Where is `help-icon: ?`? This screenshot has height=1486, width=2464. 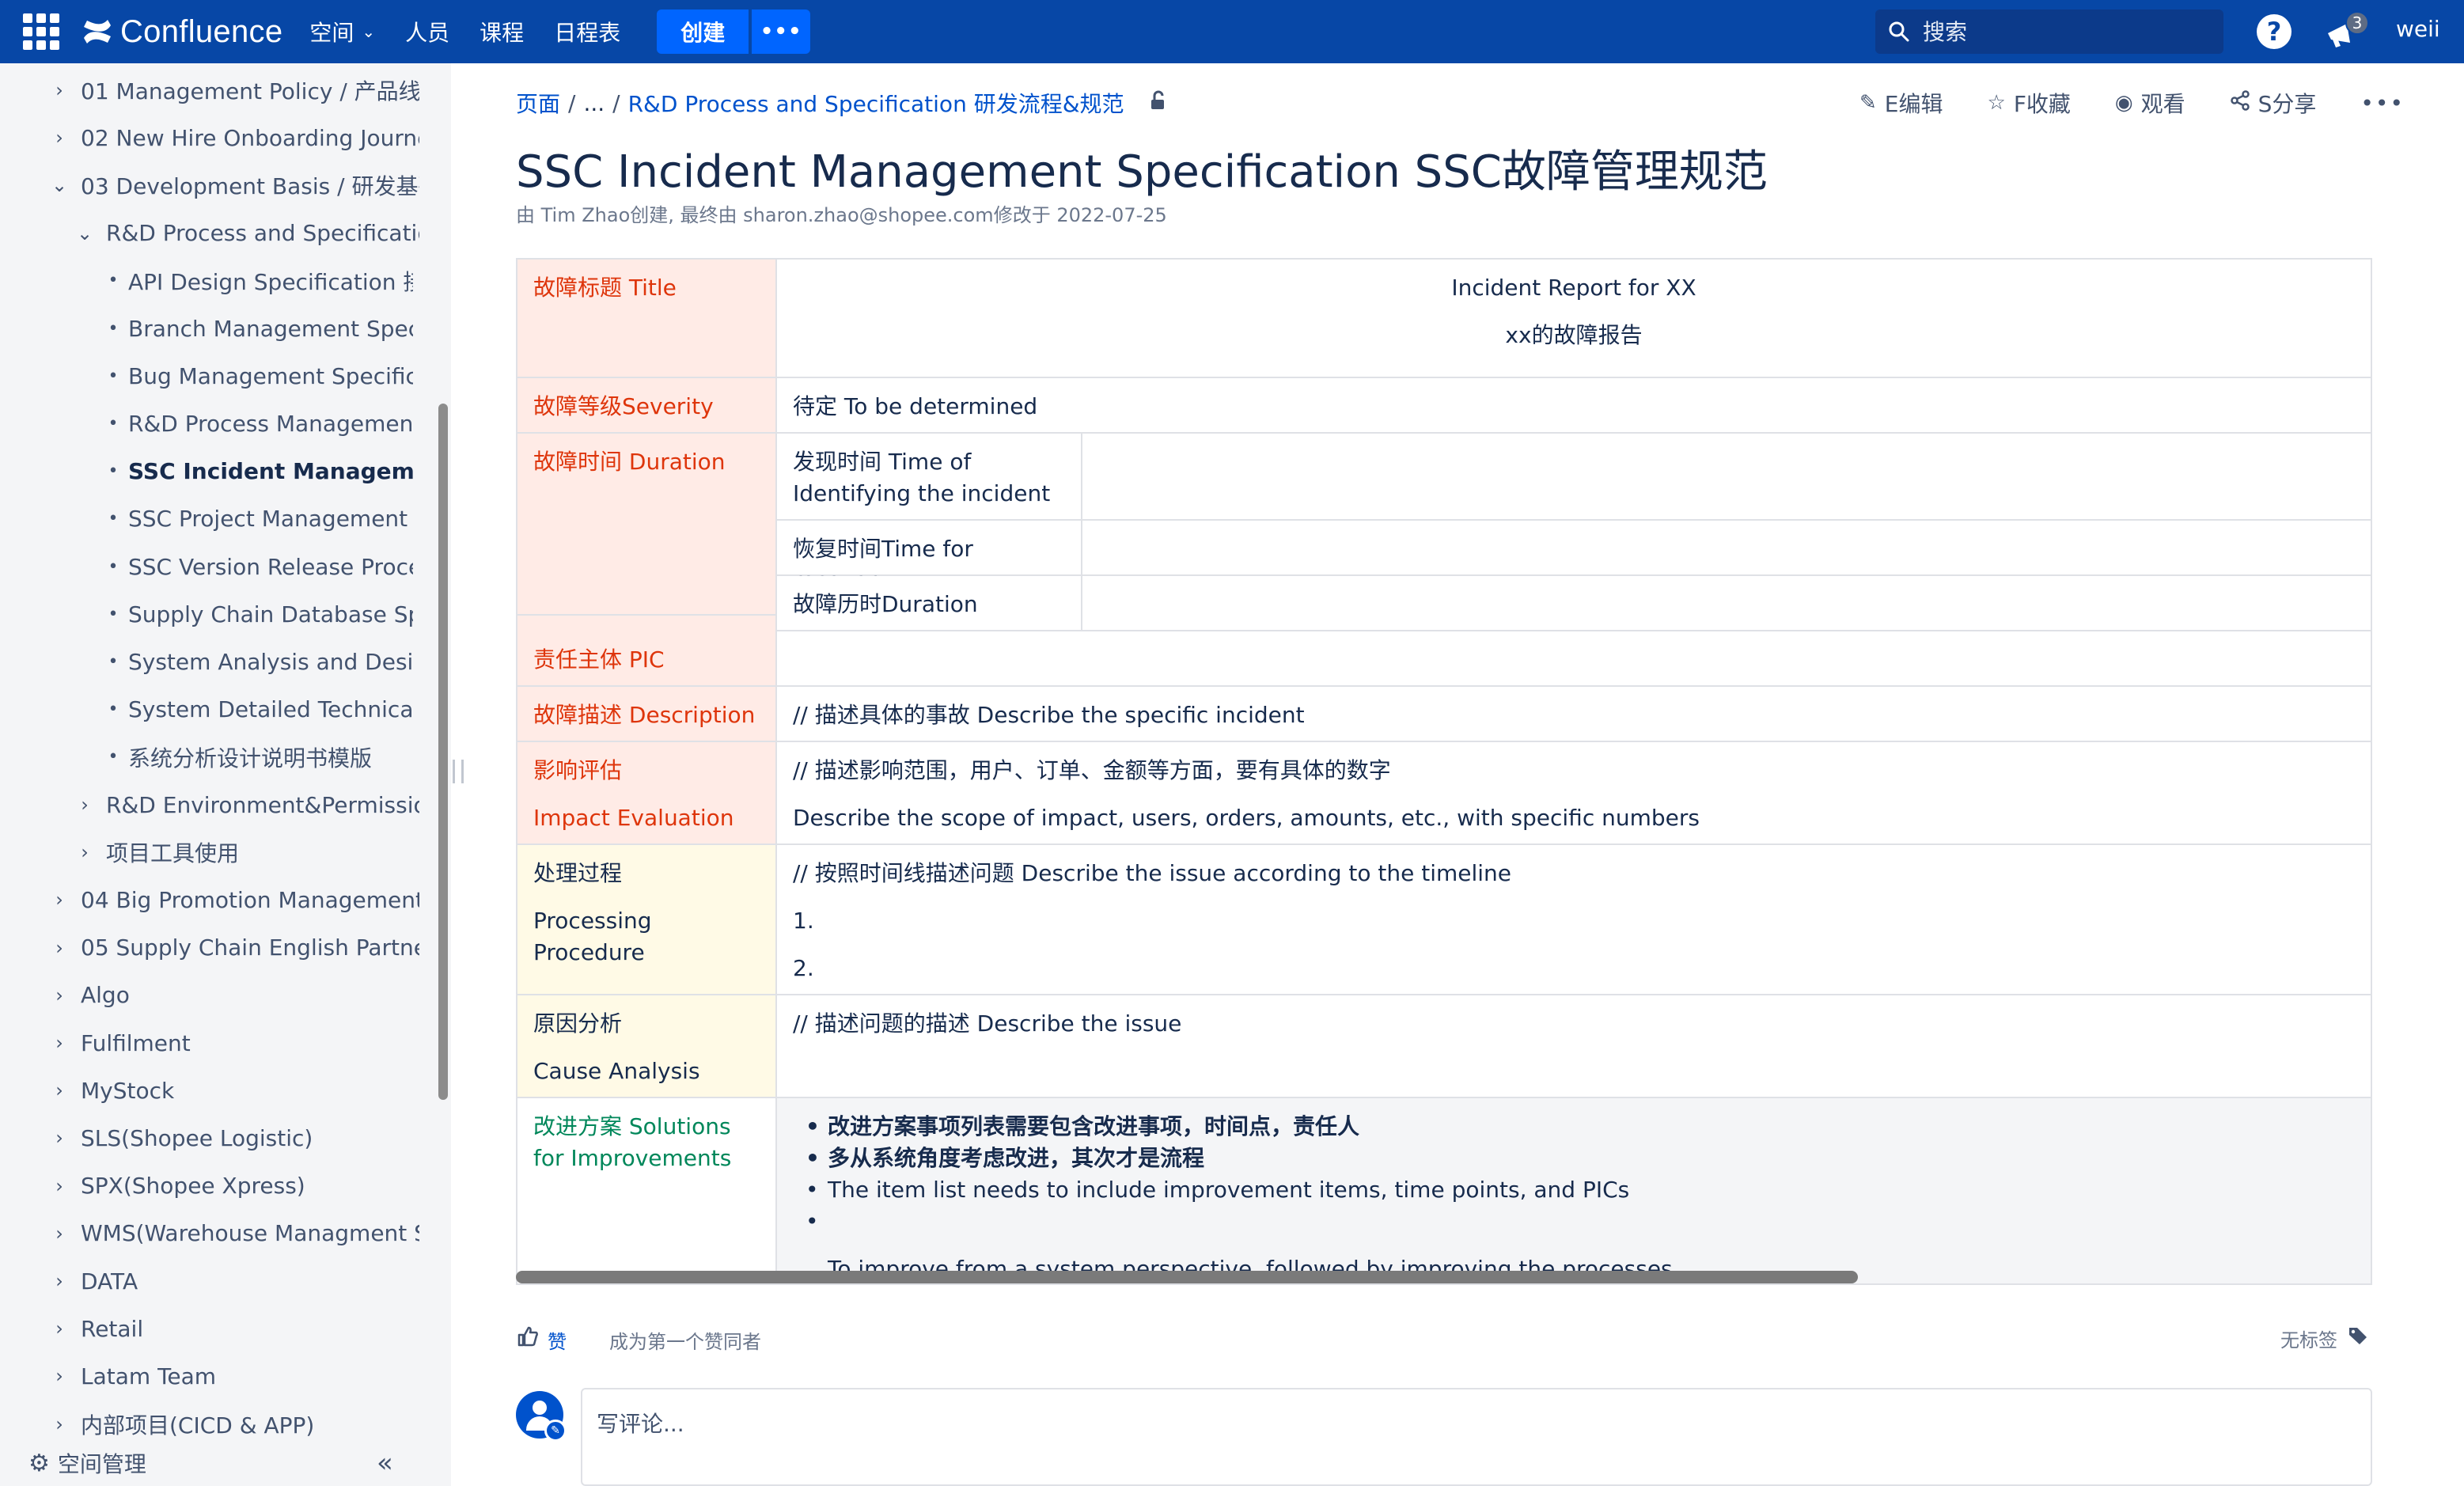 help-icon: ? is located at coordinates (2274, 31).